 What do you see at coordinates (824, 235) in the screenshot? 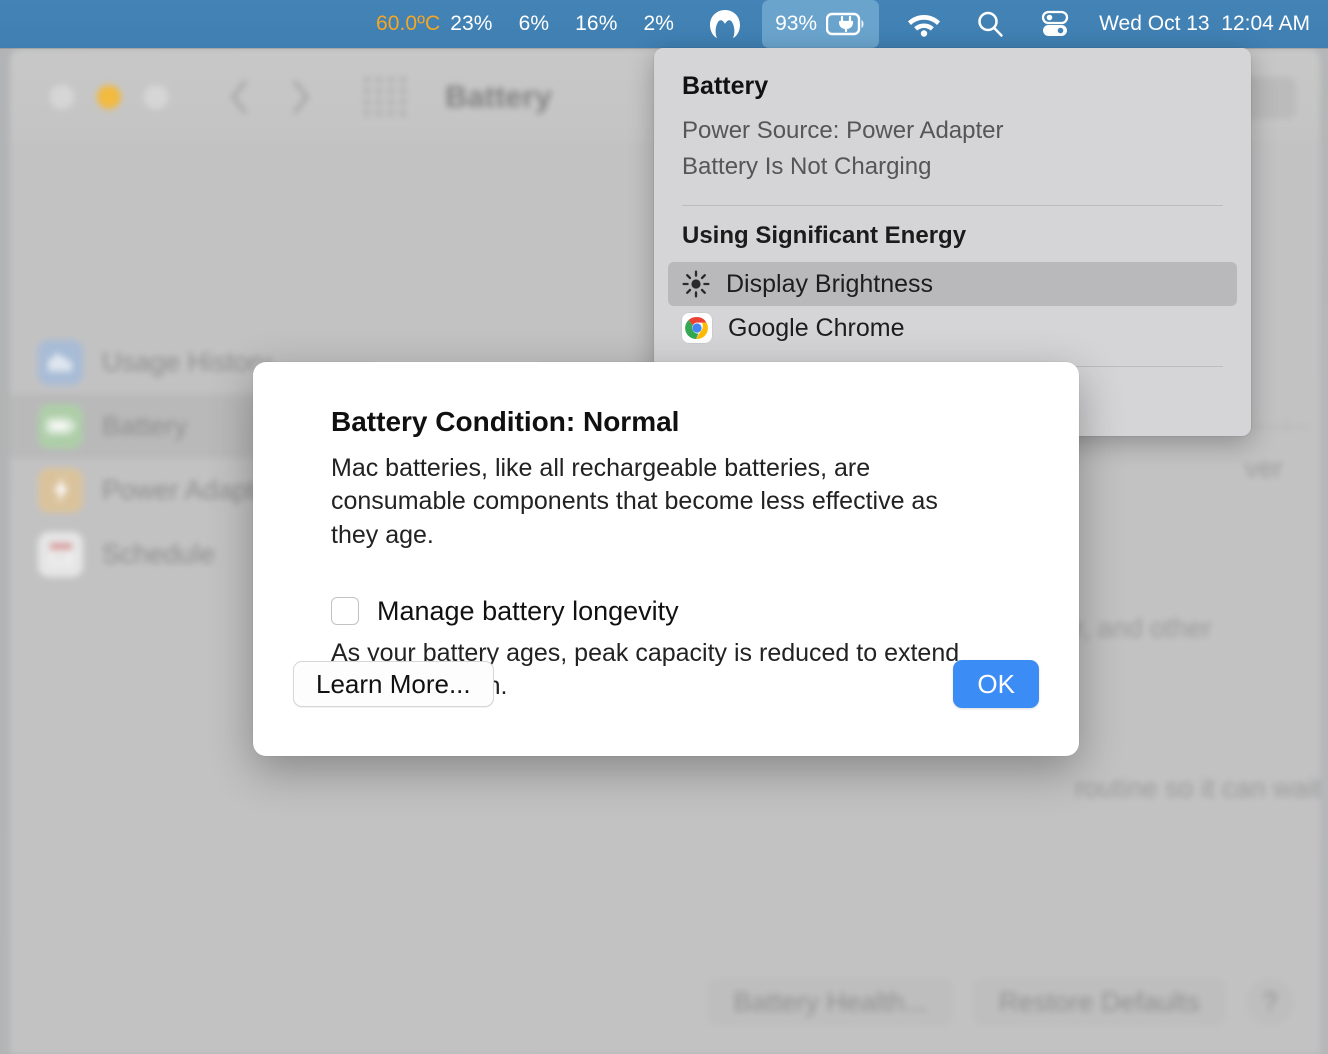
I see `significant-energy-heading: Using Significant Energy` at bounding box center [824, 235].